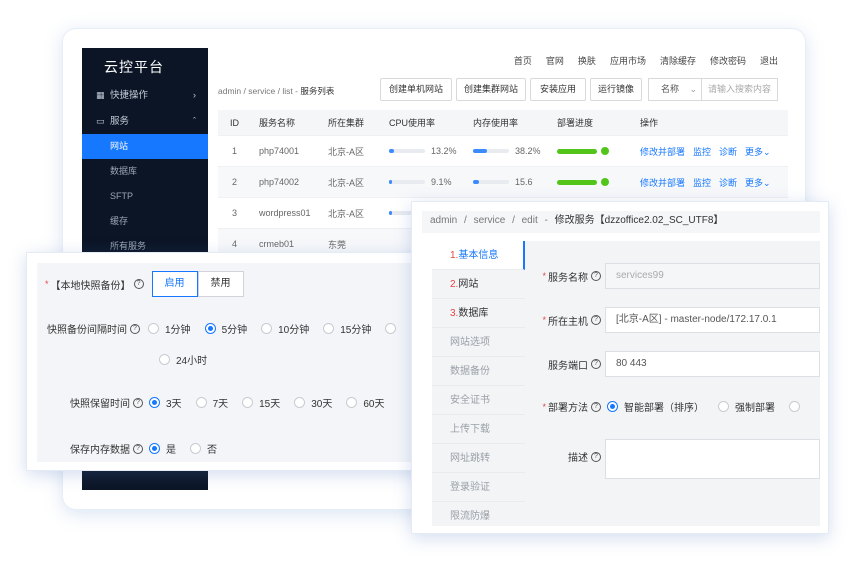 This screenshot has height=561, width=855. What do you see at coordinates (639, 220) in the screenshot?
I see `page-title: 修改服务【dzzoffice2.02_SC_UTF8】` at bounding box center [639, 220].